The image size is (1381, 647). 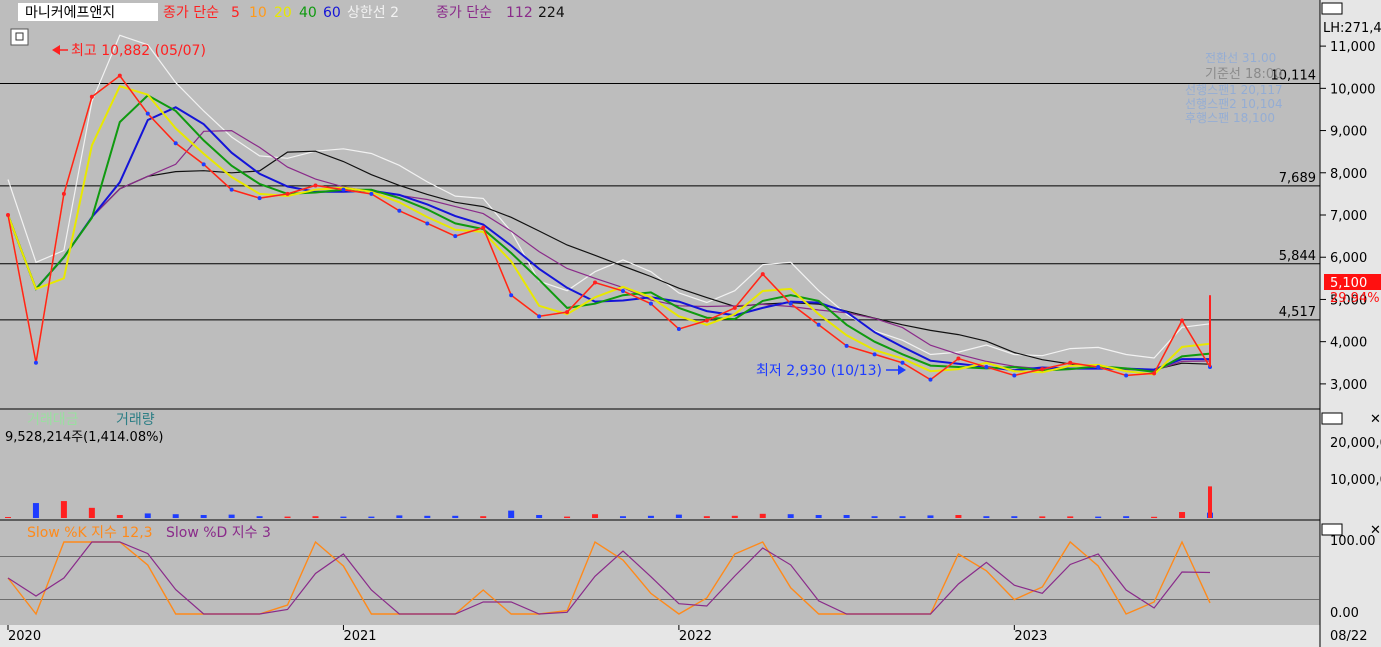 What do you see at coordinates (1332, 8) in the screenshot?
I see `axis-toggle-icon` at bounding box center [1332, 8].